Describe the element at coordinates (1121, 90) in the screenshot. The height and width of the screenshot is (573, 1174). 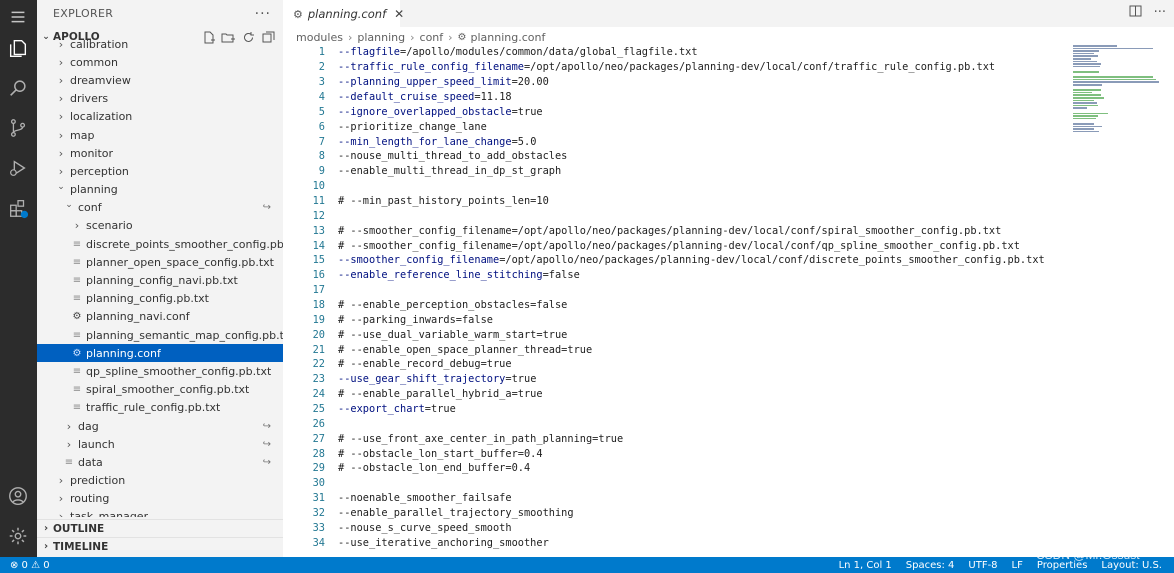
I see `minimap` at that location.